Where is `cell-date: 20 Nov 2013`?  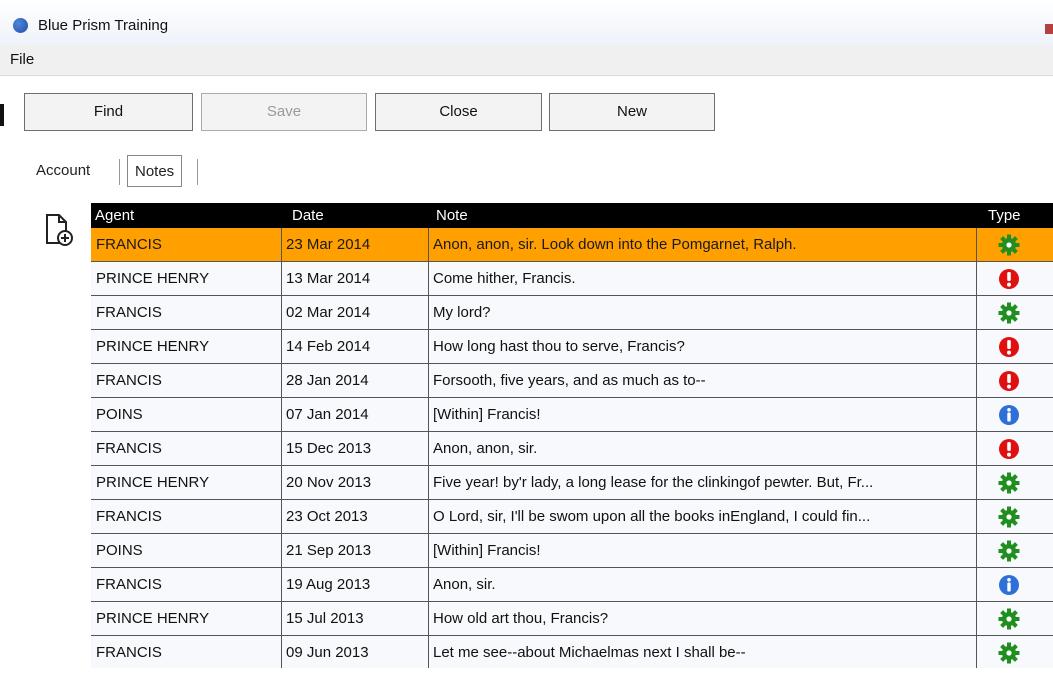
cell-date: 20 Nov 2013 is located at coordinates (329, 482).